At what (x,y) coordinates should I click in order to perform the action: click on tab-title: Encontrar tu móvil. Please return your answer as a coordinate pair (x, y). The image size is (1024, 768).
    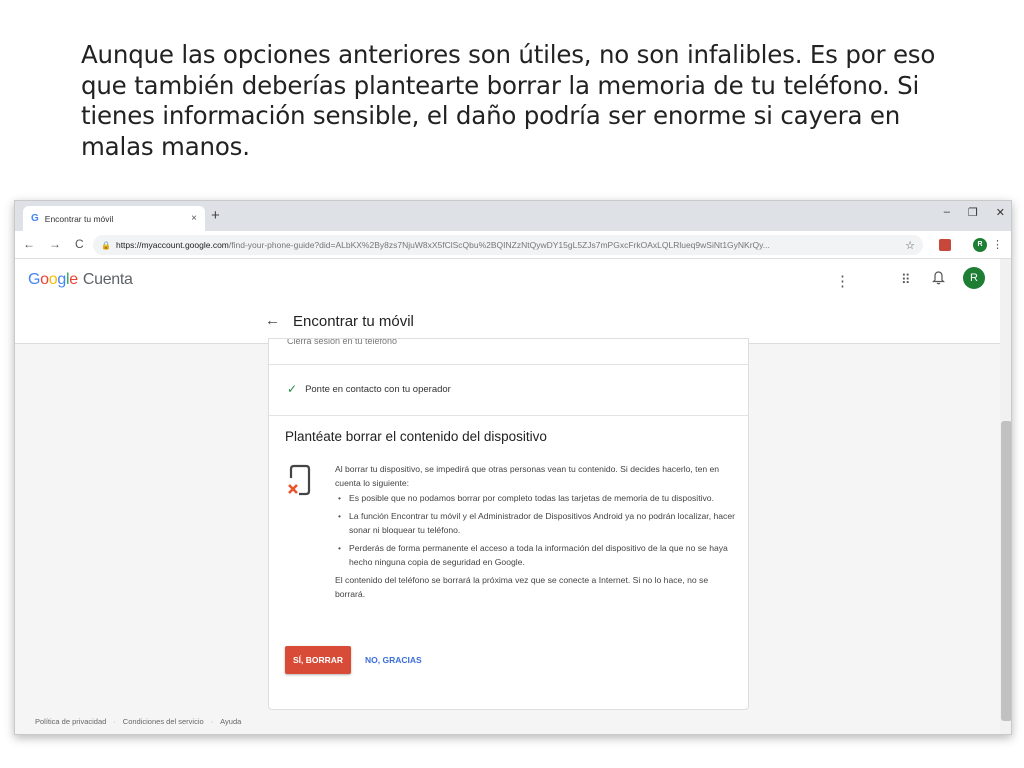
    Looking at the image, I should click on (79, 218).